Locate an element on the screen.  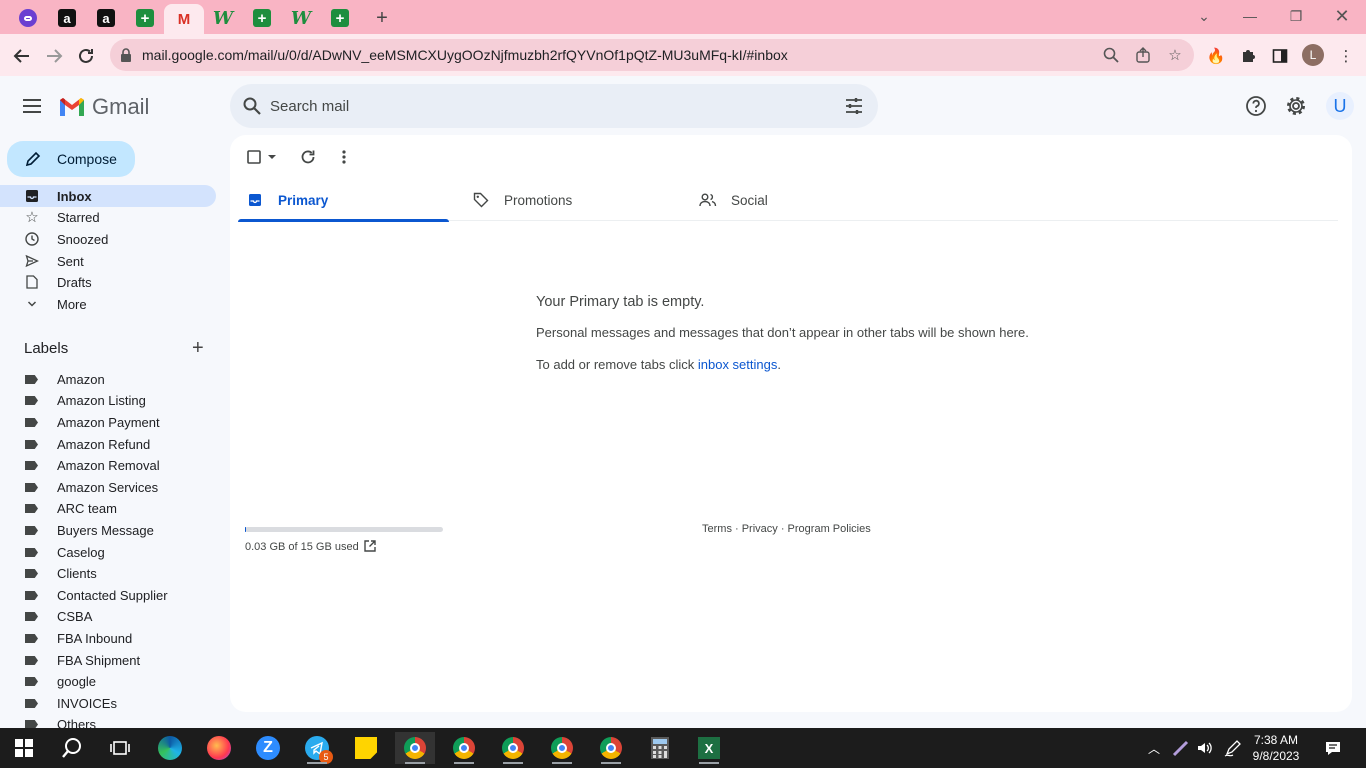
label-item: Amazon is located at coordinates (108, 379).